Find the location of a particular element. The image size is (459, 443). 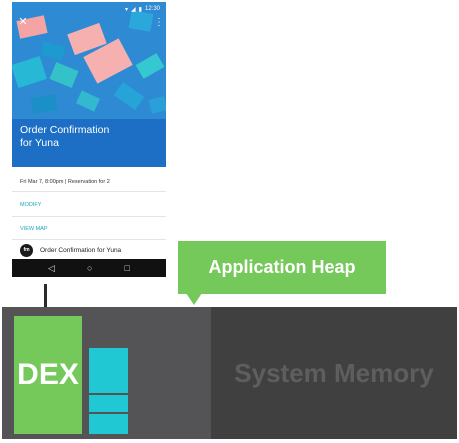

more-vert-icon: ⋮ is located at coordinates (159, 24).